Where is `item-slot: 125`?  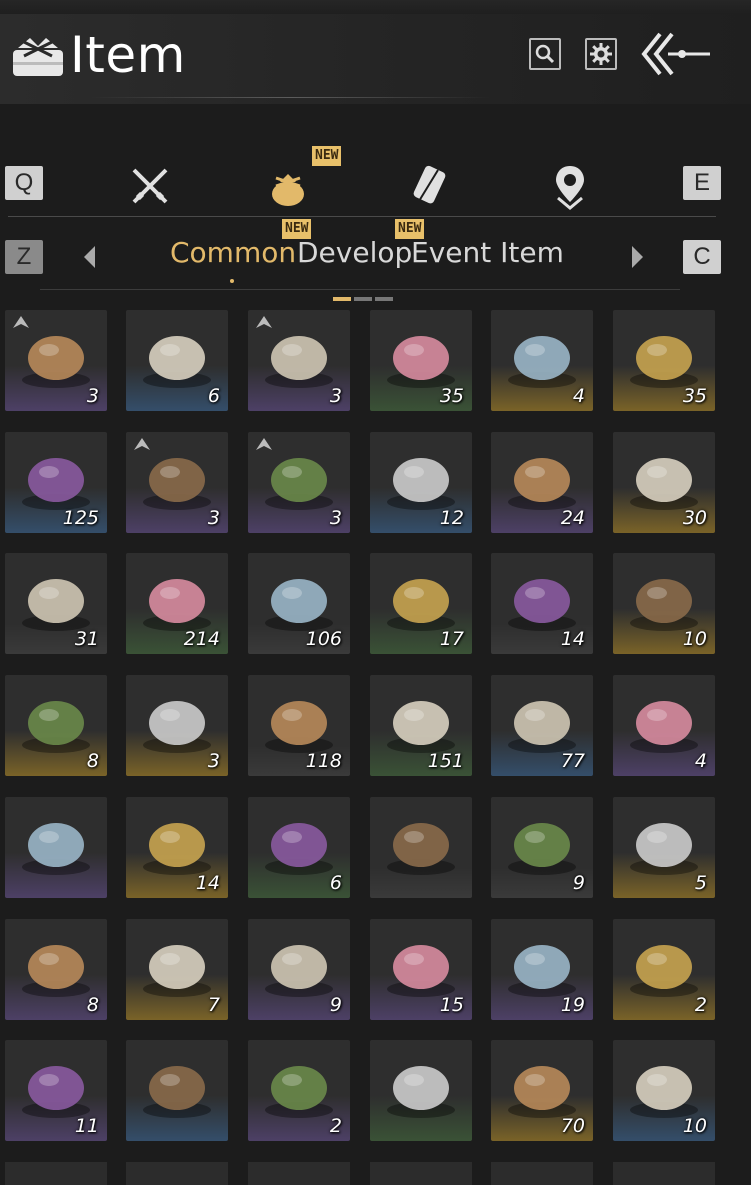 item-slot: 125 is located at coordinates (56, 482).